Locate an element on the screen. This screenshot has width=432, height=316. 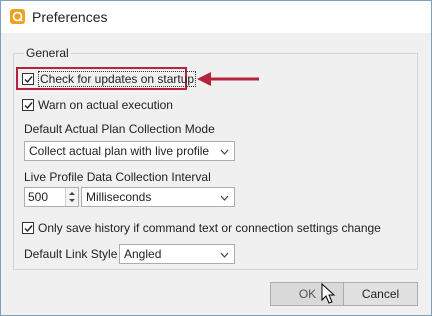
plan-mode-select: Collect actual plan with live profile is located at coordinates (129, 151).